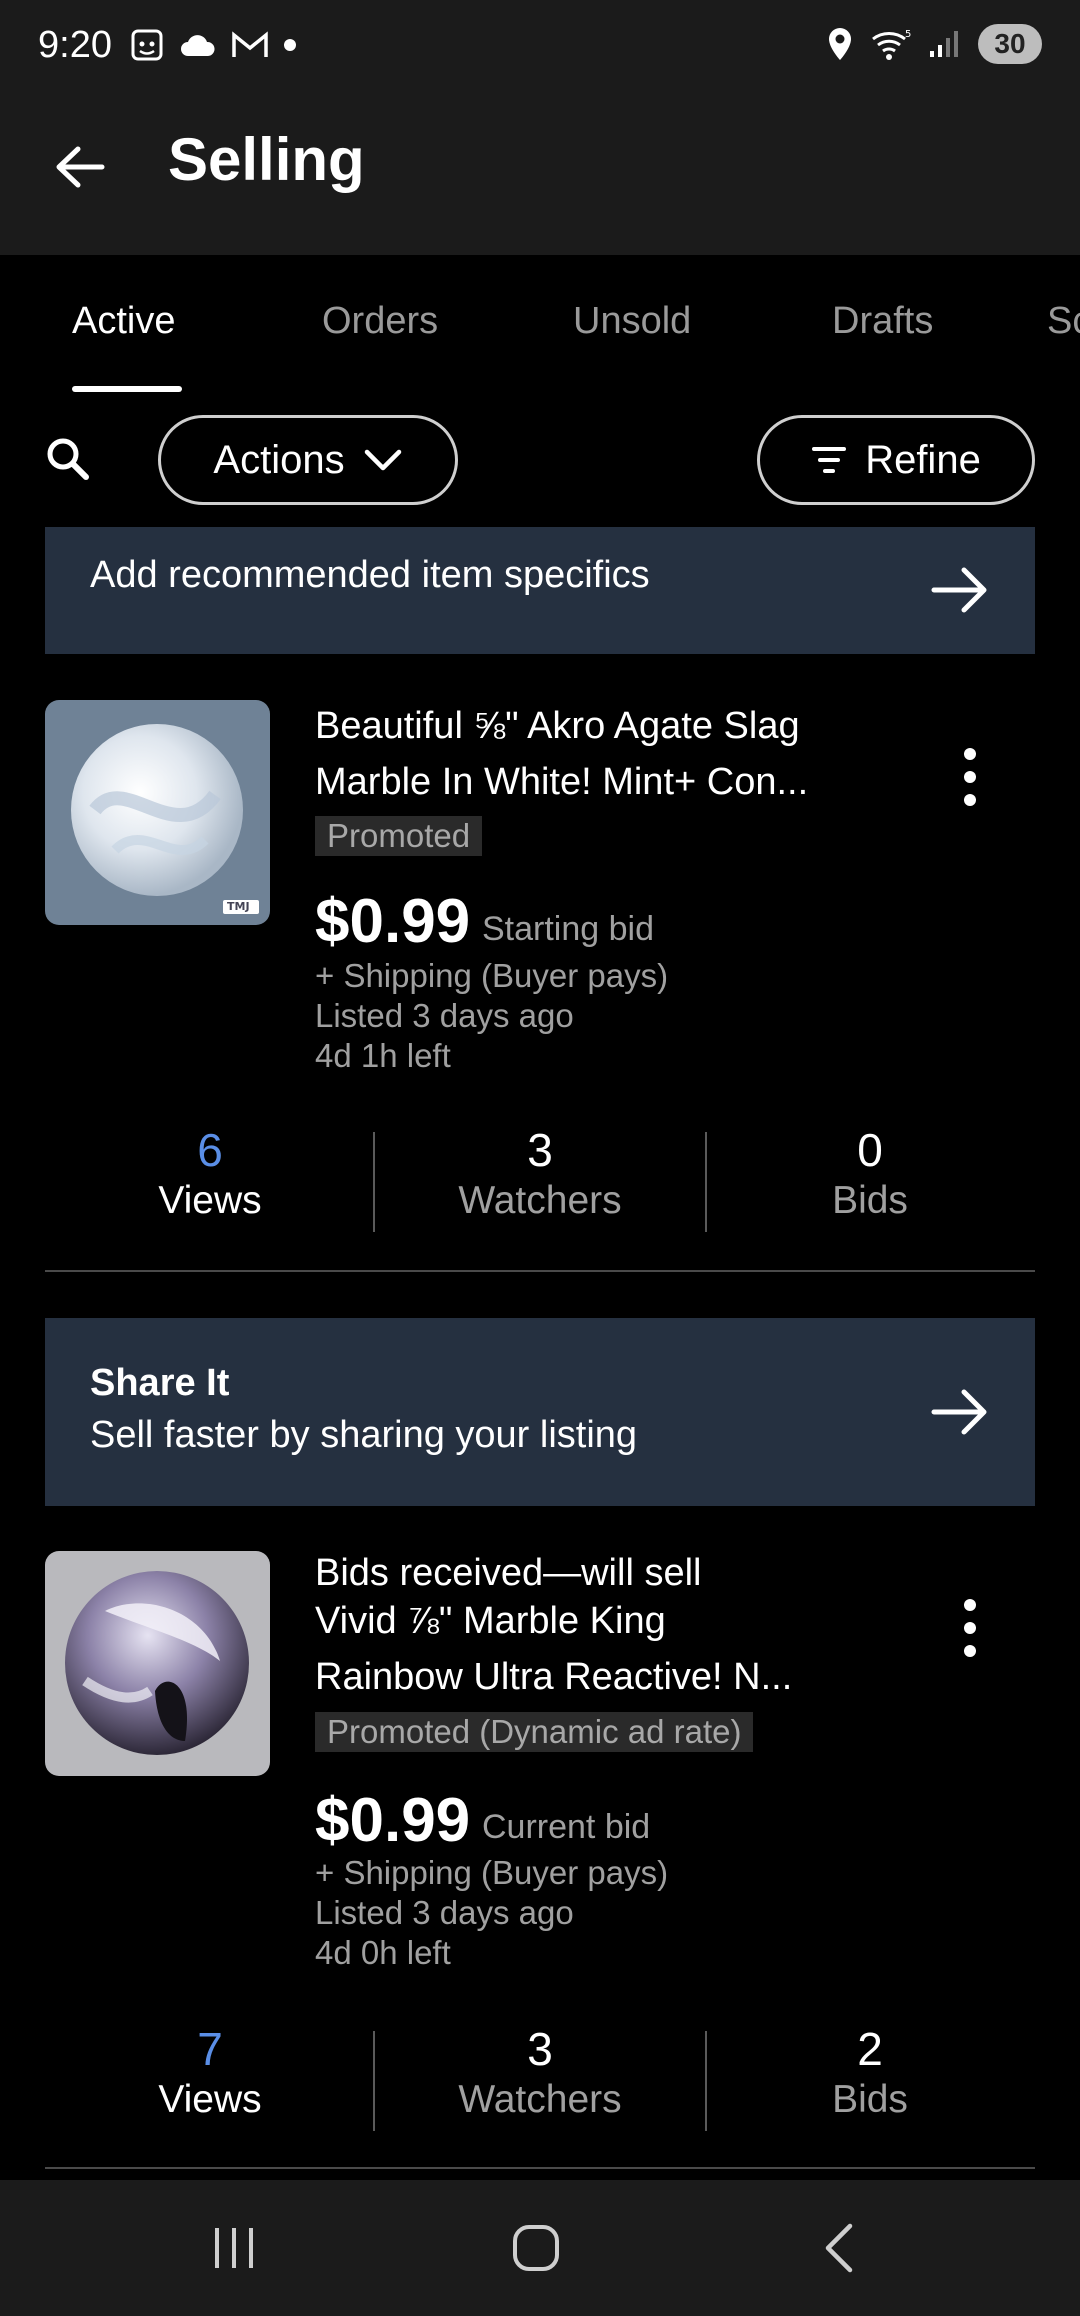 The width and height of the screenshot is (1080, 2316). I want to click on price-note: Current bid, so click(566, 1827).